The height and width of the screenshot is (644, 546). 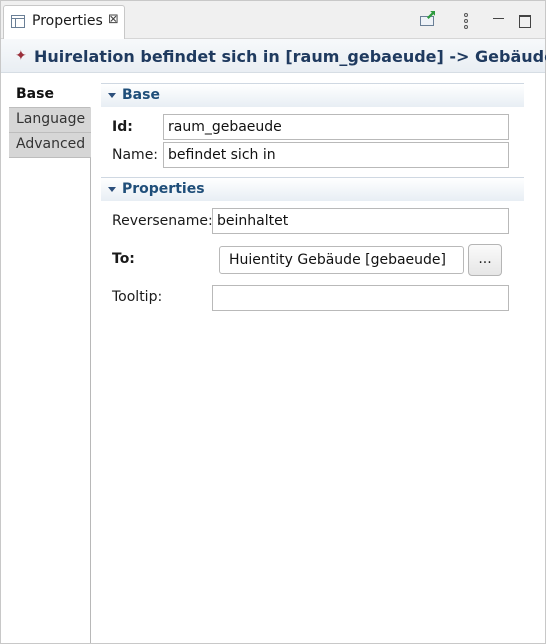 I want to click on base-section-title: Base, so click(x=141, y=95).